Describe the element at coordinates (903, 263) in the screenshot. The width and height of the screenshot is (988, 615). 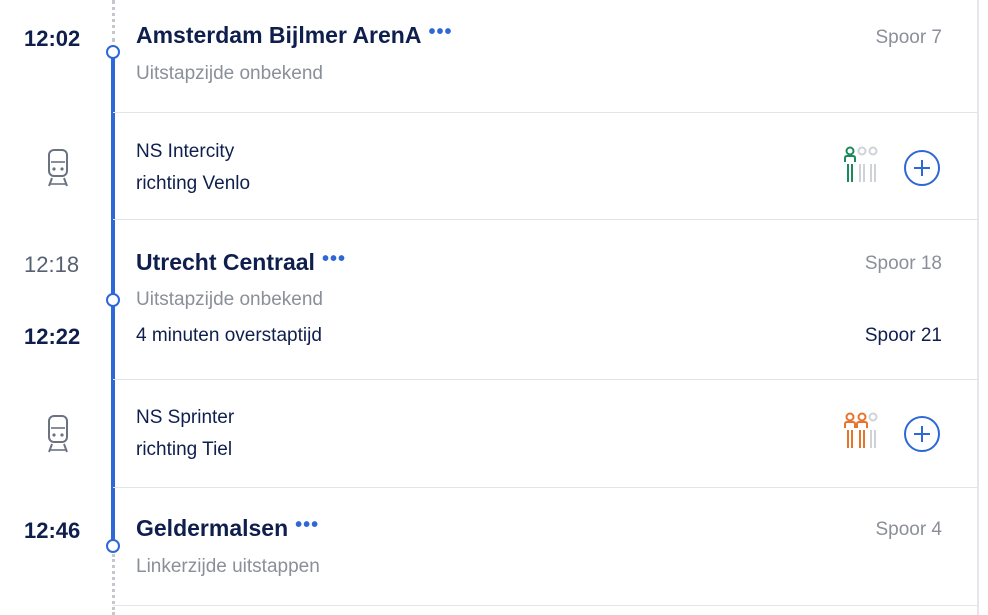
I see `arrival-platform: Spoor 18` at that location.